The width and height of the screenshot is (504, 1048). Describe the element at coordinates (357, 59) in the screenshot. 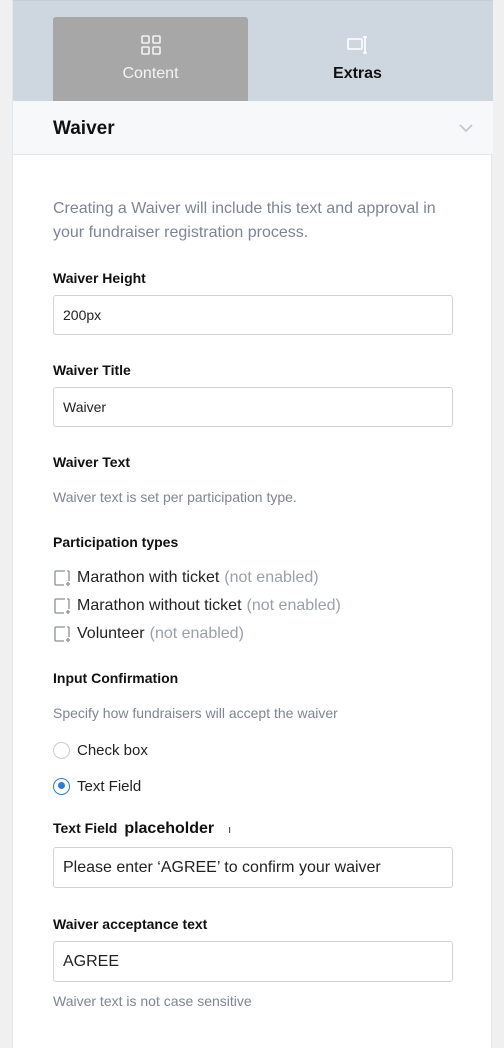

I see `tab-extras: Extras` at that location.